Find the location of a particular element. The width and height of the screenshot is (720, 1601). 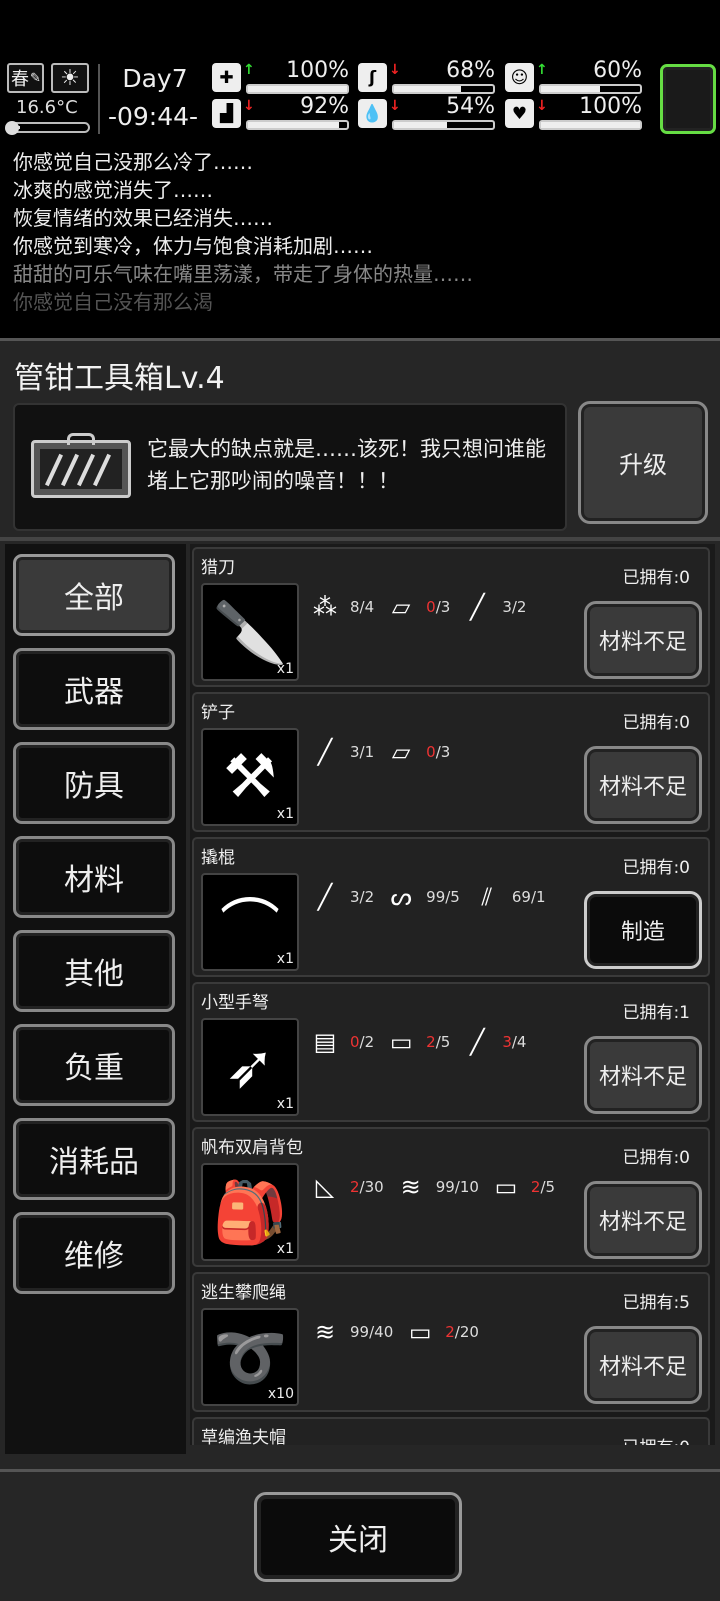

category-repair: 维修 is located at coordinates (94, 1253).